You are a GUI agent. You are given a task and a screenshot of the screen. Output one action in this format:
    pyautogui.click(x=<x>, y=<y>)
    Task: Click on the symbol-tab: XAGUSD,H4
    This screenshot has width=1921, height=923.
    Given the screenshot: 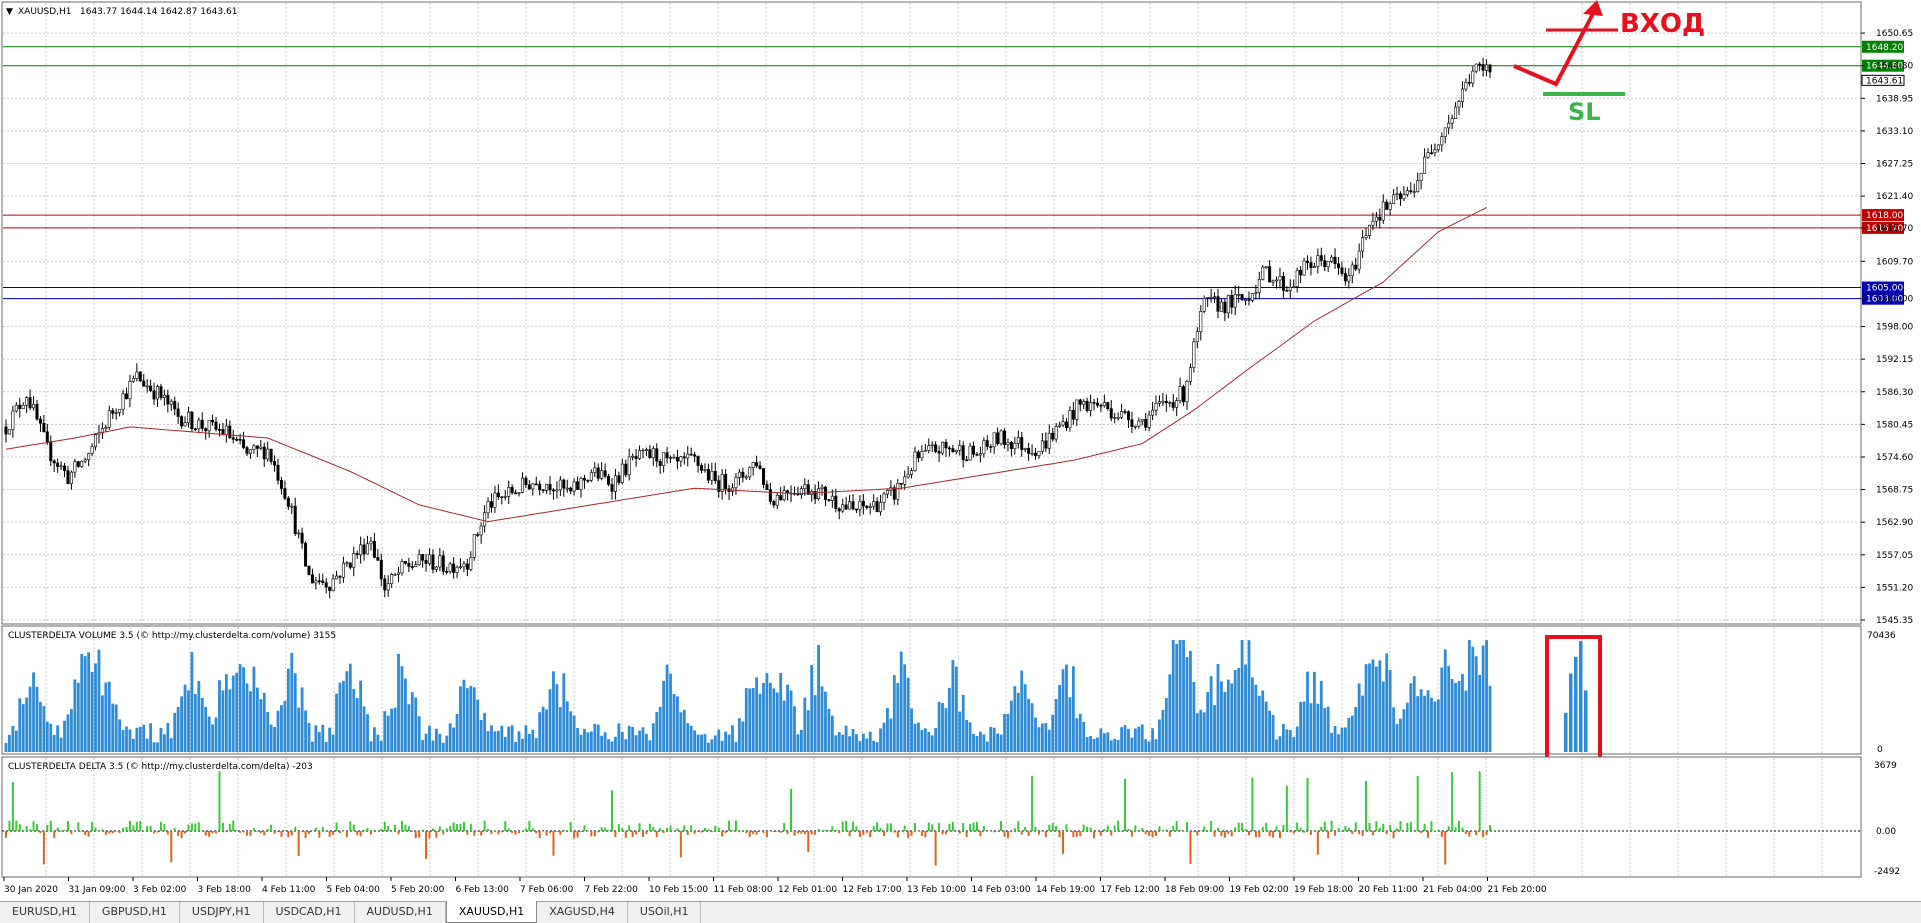 What is the action you would take?
    pyautogui.click(x=582, y=912)
    